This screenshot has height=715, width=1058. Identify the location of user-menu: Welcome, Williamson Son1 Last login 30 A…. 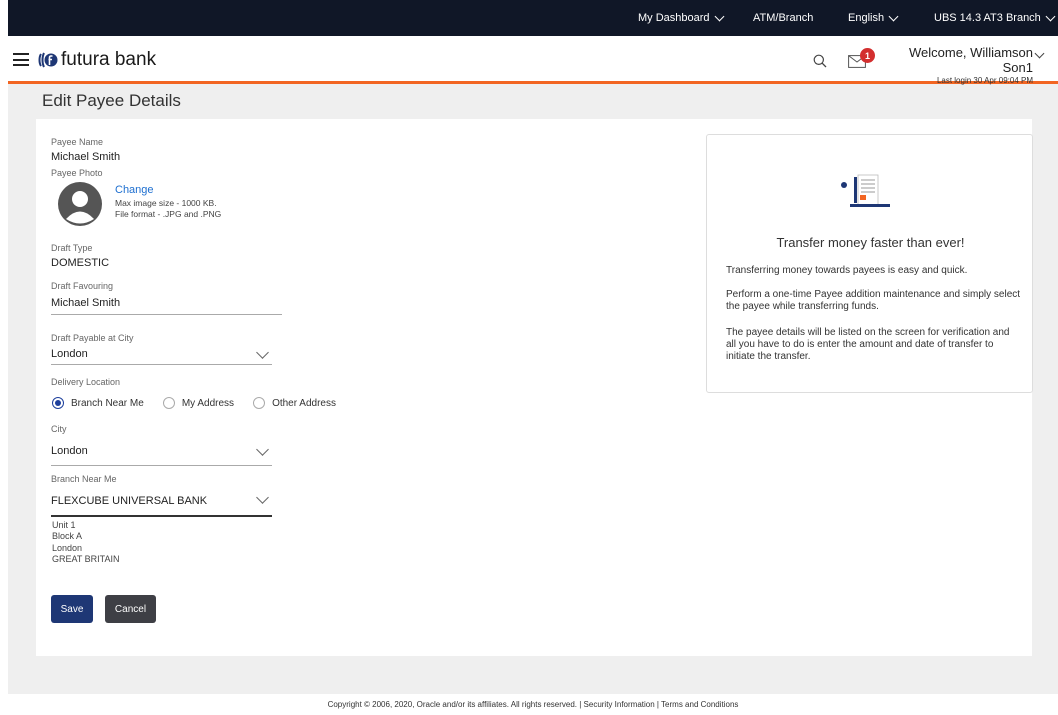
(956, 65).